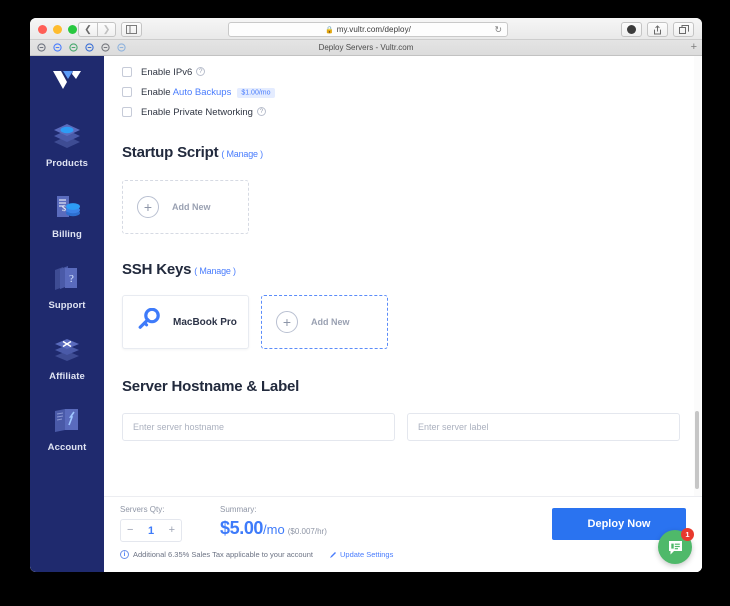 The image size is (730, 606). I want to click on quantity-stepper: − 1 +, so click(151, 530).